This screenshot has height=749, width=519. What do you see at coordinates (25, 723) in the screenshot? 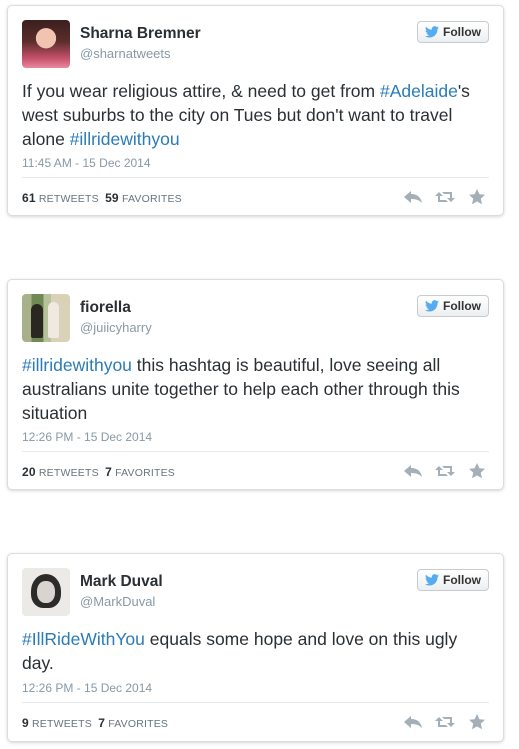
I see `retweet-count: 9` at bounding box center [25, 723].